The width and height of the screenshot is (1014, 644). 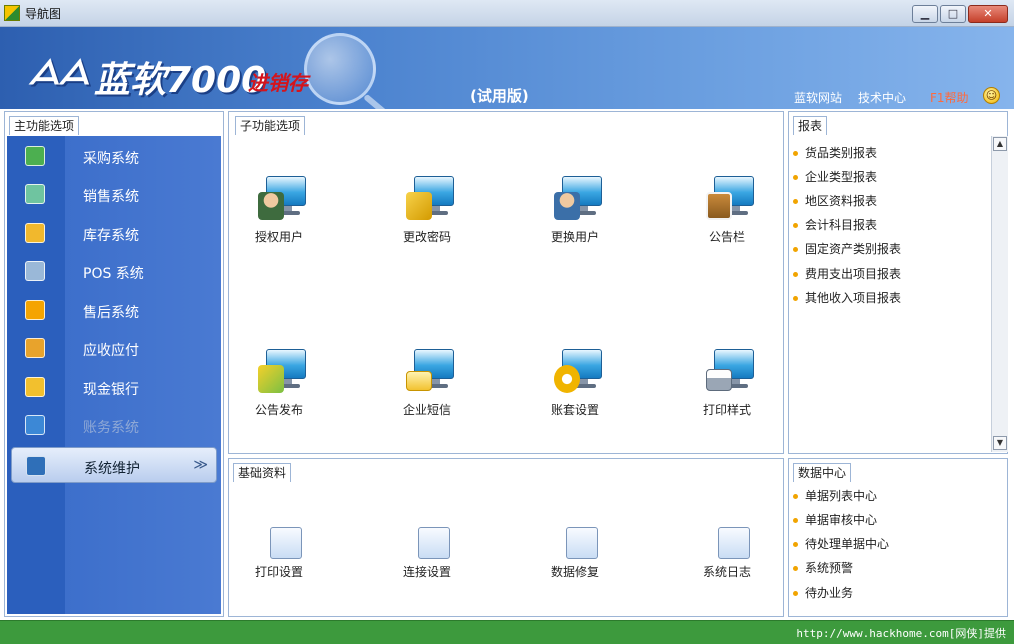 I want to click on report-item: 货品类别报表, so click(x=835, y=152).